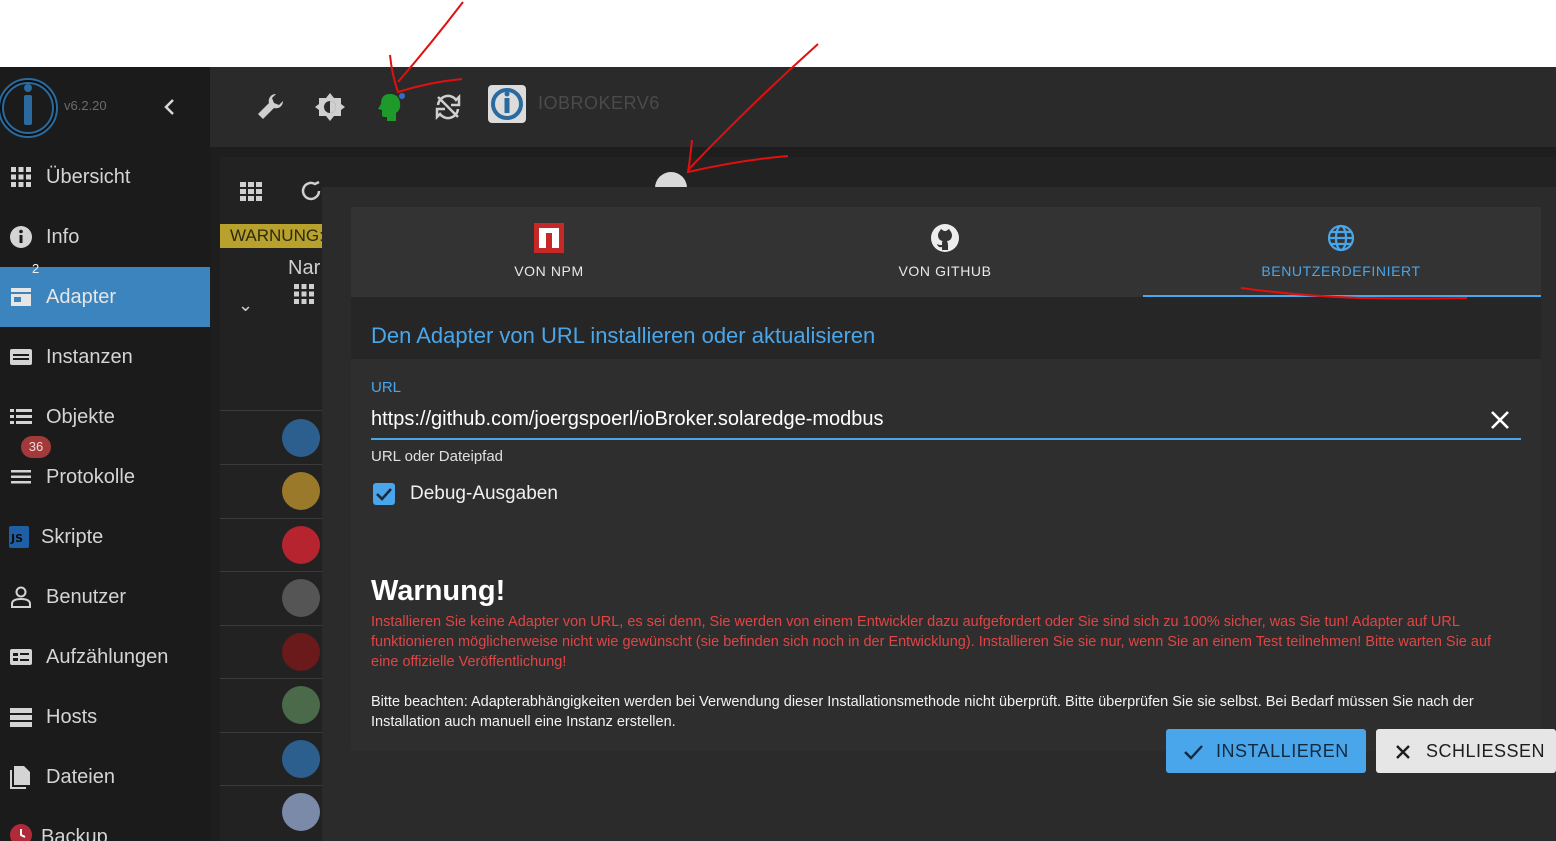 This screenshot has height=841, width=1556. What do you see at coordinates (245, 305) in the screenshot?
I see `chevron-down-icon: ⌄` at bounding box center [245, 305].